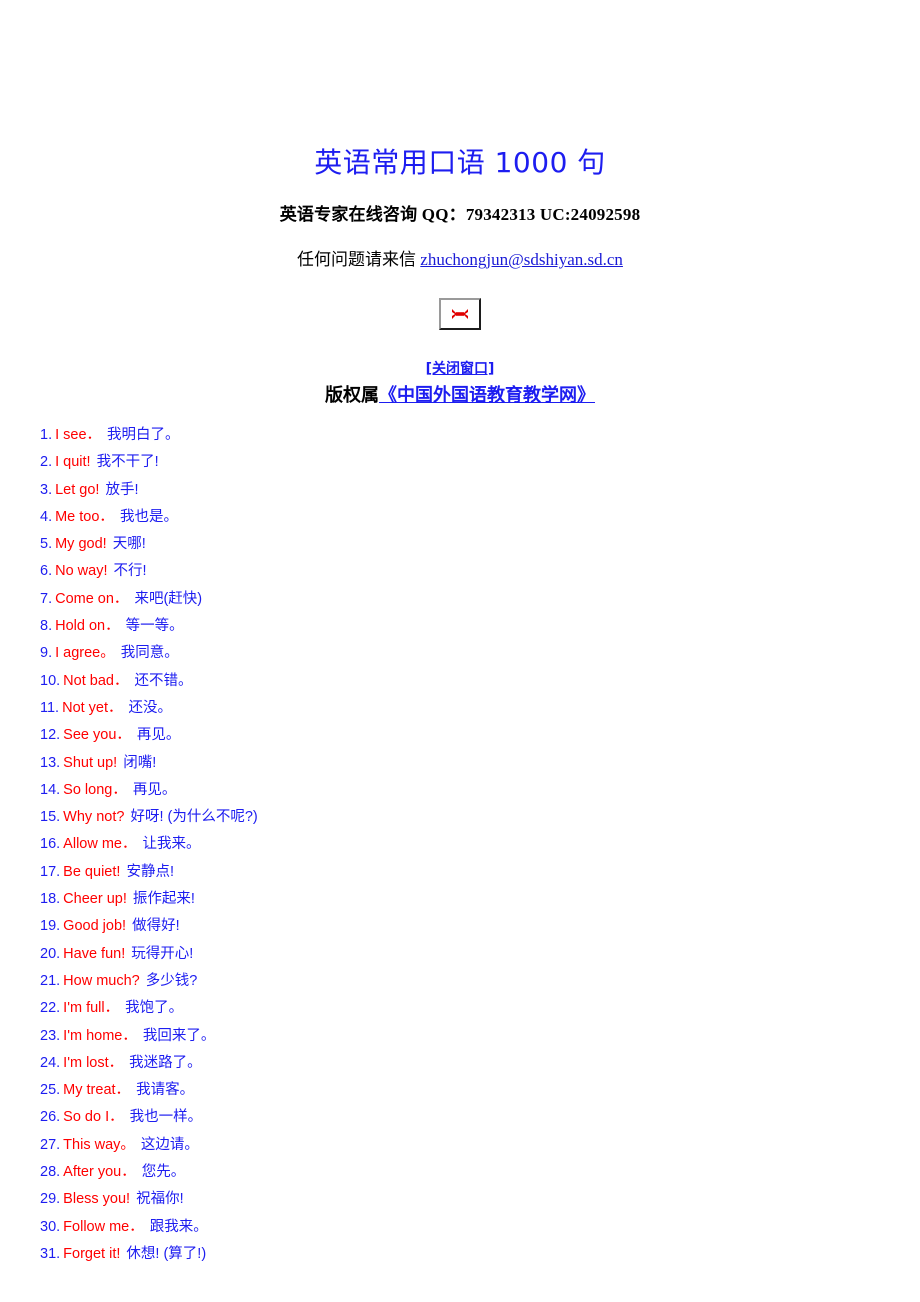 This screenshot has width=920, height=1302. What do you see at coordinates (50, 680) in the screenshot?
I see `phrase-index: 10.` at bounding box center [50, 680].